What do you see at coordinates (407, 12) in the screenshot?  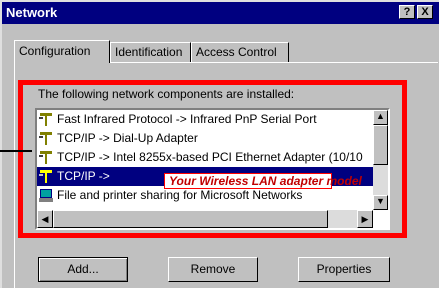 I see `help-button: ?` at bounding box center [407, 12].